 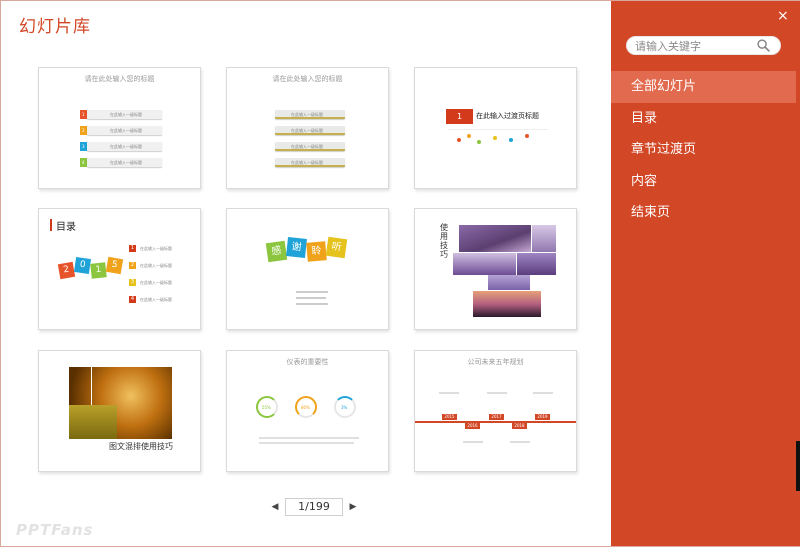 I want to click on search-input, so click(x=695, y=46).